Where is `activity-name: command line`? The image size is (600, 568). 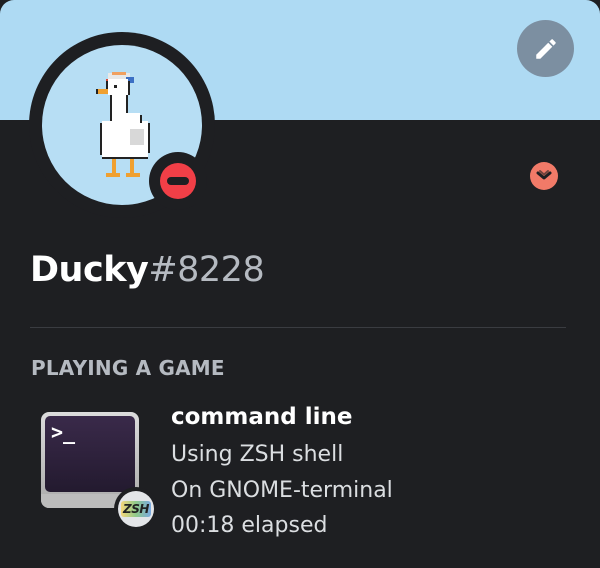 activity-name: command line is located at coordinates (262, 417).